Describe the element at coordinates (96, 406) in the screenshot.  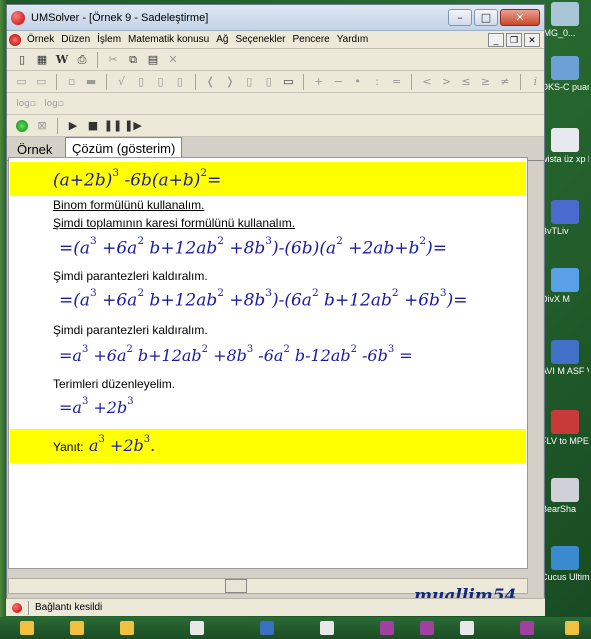
I see `expression-step-4: =a3 +2b3` at that location.